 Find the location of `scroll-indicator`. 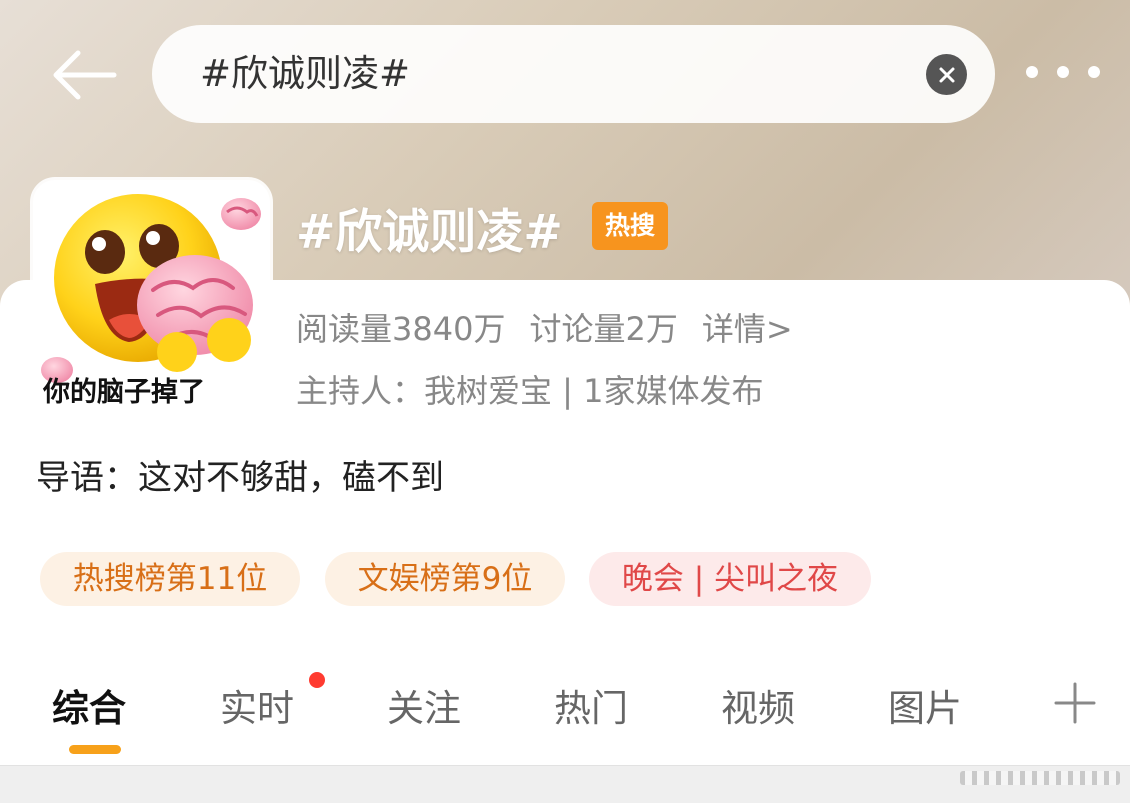

scroll-indicator is located at coordinates (1040, 778).